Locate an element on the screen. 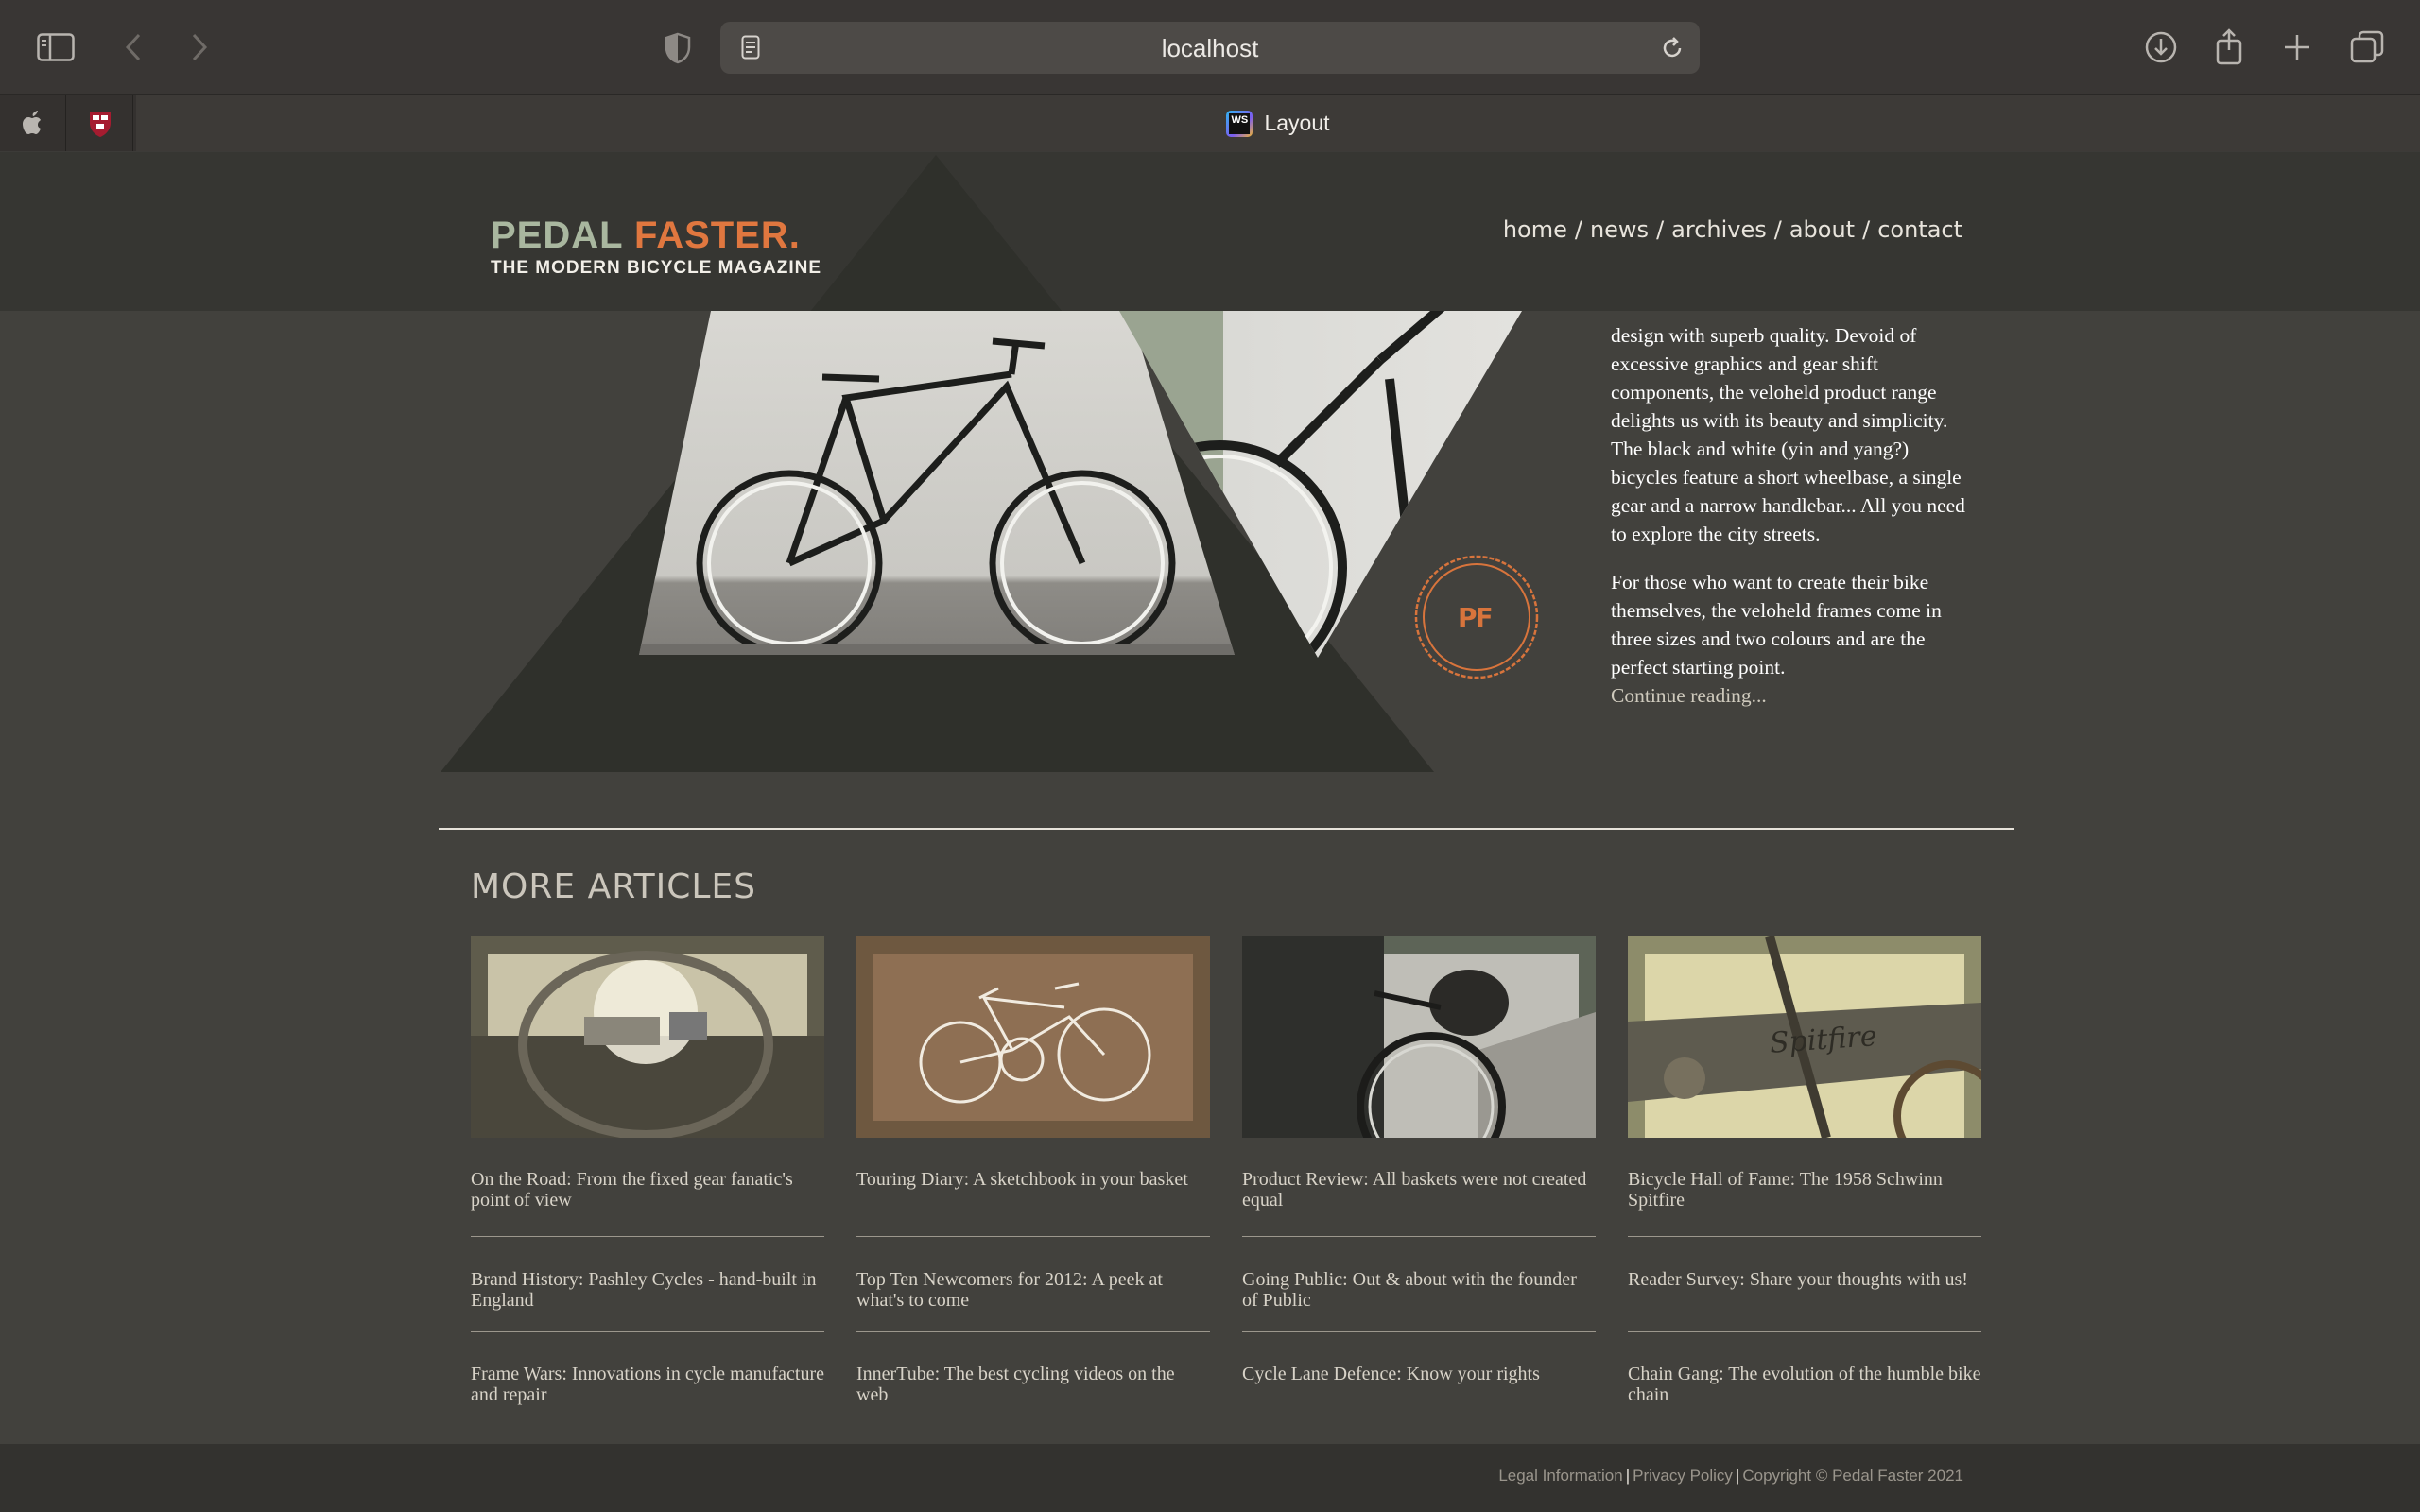 Image resolution: width=2420 pixels, height=1512 pixels. nav-news: news is located at coordinates (1619, 229).